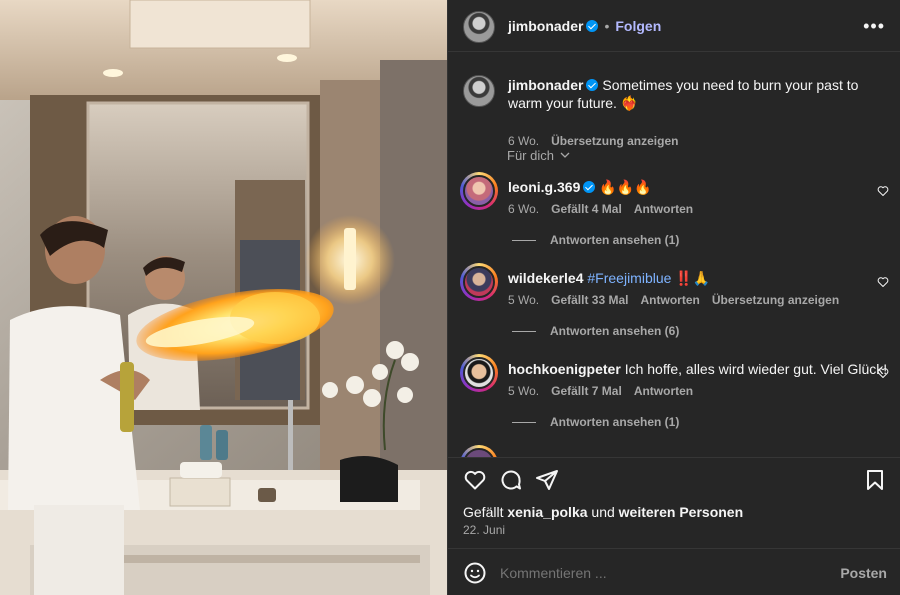 The image size is (900, 595). I want to click on comment-bar: Posten, so click(674, 571).